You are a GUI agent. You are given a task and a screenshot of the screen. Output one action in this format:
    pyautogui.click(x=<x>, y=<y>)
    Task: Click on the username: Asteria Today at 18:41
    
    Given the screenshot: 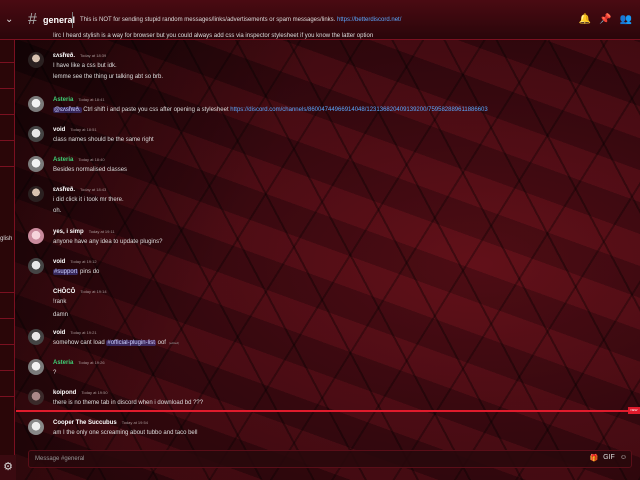 What is the action you would take?
    pyautogui.click(x=79, y=100)
    